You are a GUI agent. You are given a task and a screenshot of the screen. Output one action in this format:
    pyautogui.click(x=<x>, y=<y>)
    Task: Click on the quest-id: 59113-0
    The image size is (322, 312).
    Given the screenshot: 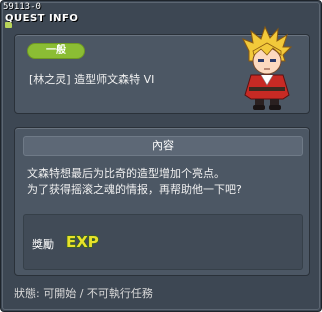 What is the action you would take?
    pyautogui.click(x=22, y=7)
    